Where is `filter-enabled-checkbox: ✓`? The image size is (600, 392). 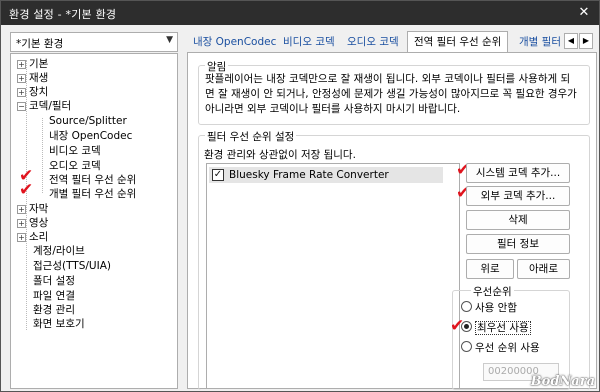
filter-enabled-checkbox: ✓ is located at coordinates (218, 175).